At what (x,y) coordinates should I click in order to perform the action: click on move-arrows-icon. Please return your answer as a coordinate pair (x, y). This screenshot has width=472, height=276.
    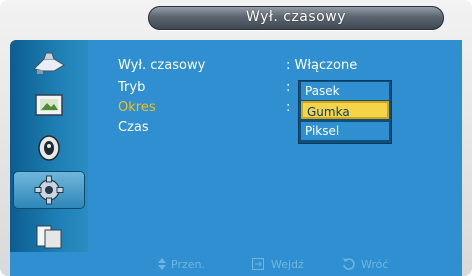
    Looking at the image, I should click on (162, 264).